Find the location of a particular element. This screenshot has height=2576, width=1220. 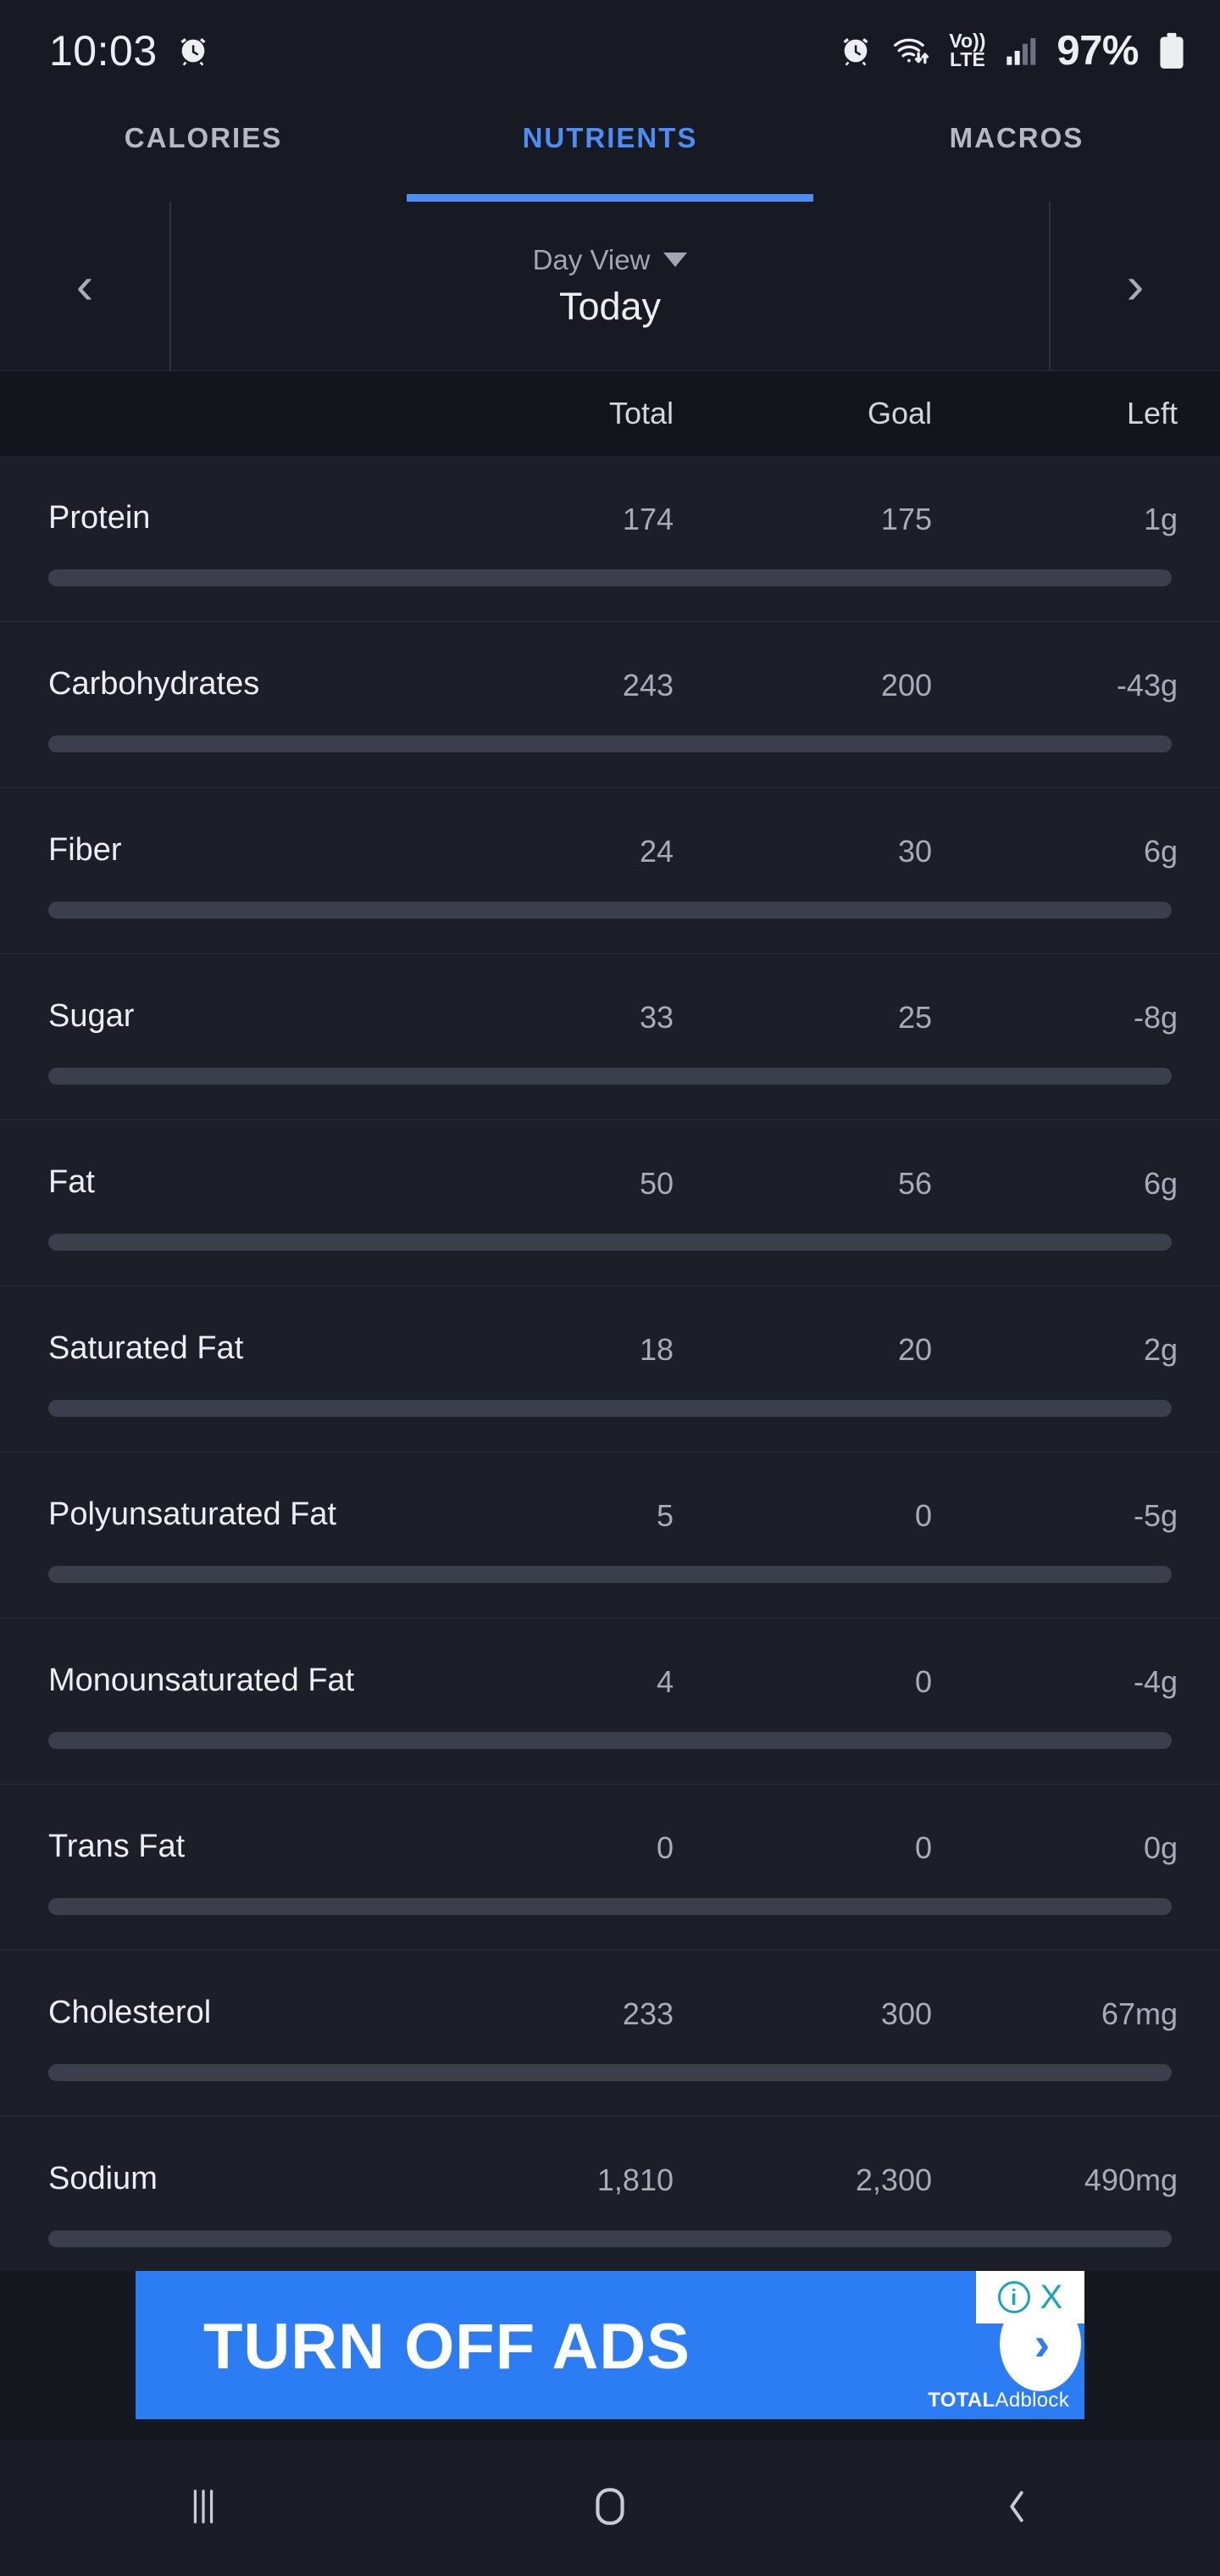

recents-icon is located at coordinates (203, 2508).